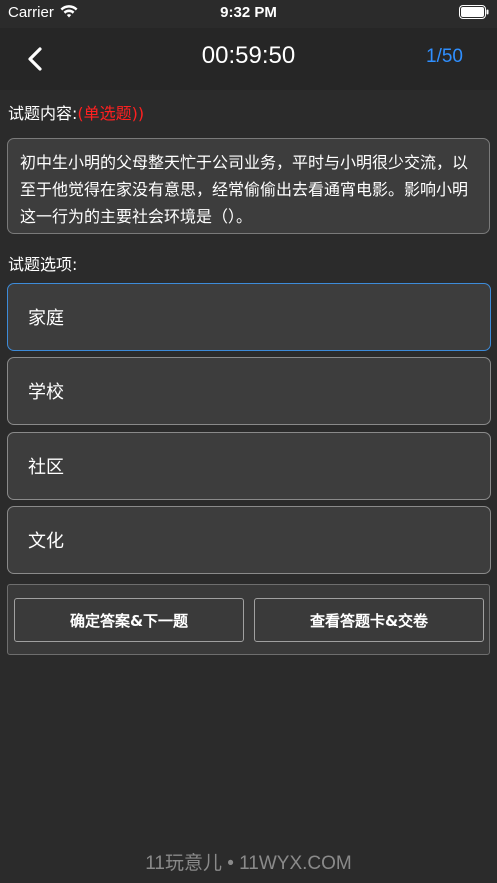 This screenshot has height=883, width=497. What do you see at coordinates (248, 863) in the screenshot?
I see `watermark: 11玩意儿 • 11WYX.COM` at bounding box center [248, 863].